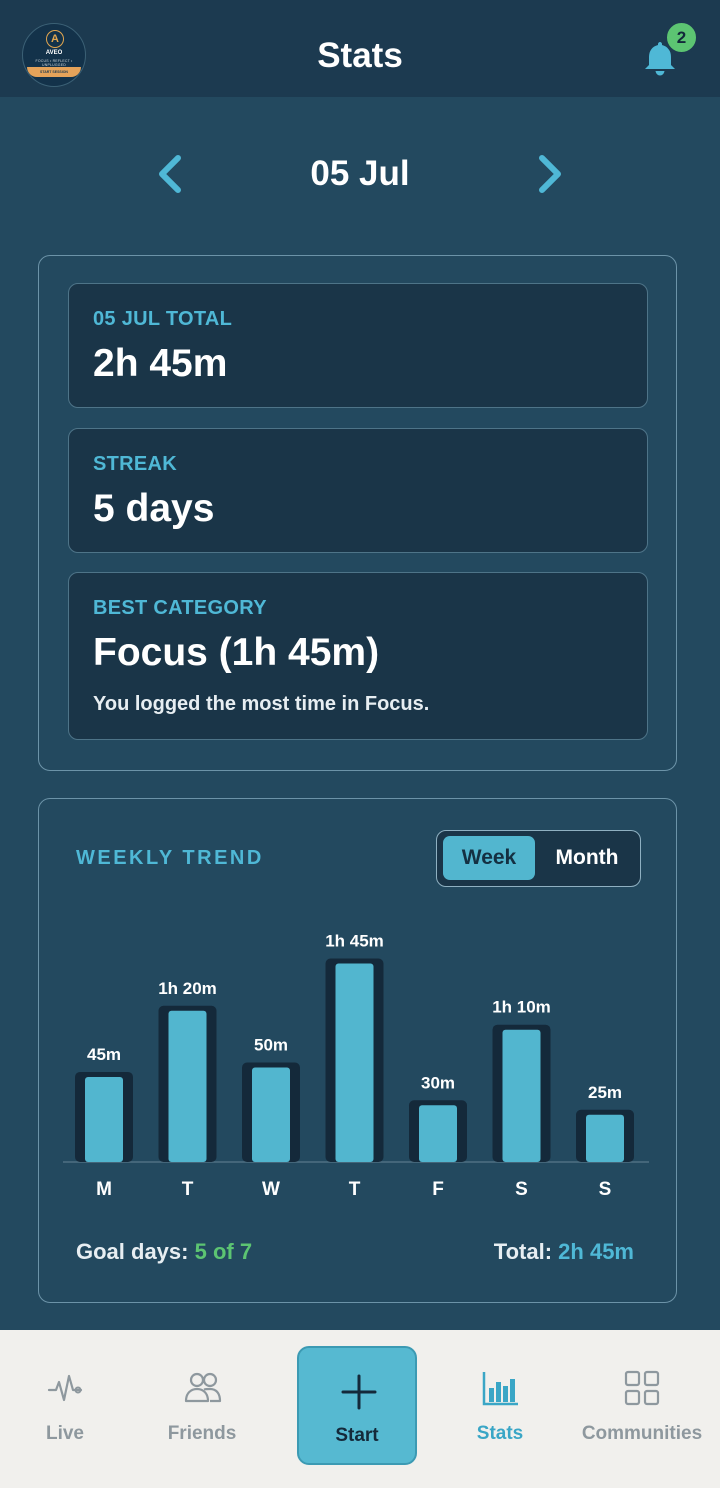 Image resolution: width=720 pixels, height=1488 pixels. What do you see at coordinates (550, 174) in the screenshot?
I see `chevron-right-icon` at bounding box center [550, 174].